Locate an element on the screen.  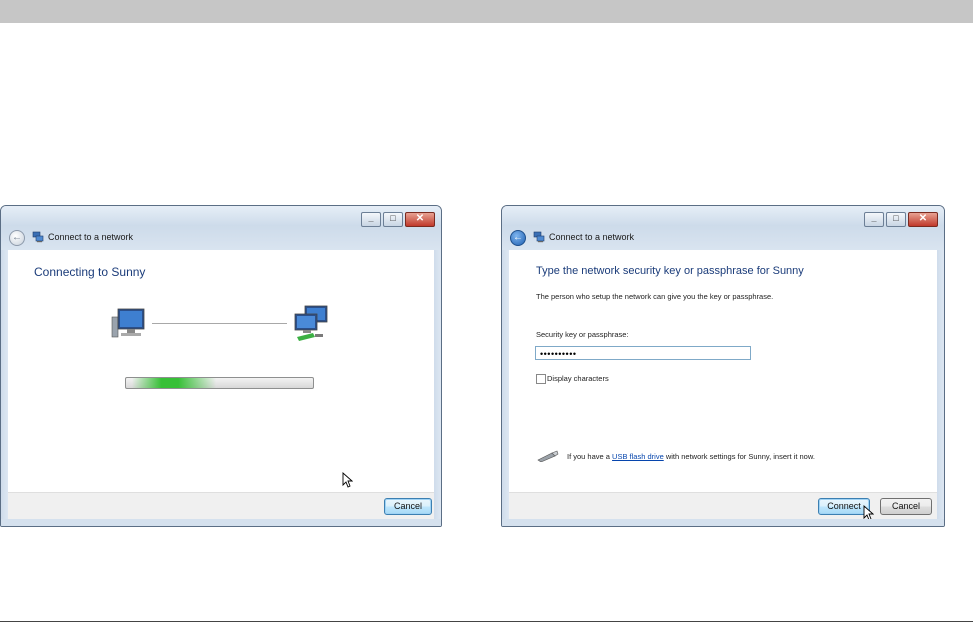
display-characters-checkbox is located at coordinates (541, 379).